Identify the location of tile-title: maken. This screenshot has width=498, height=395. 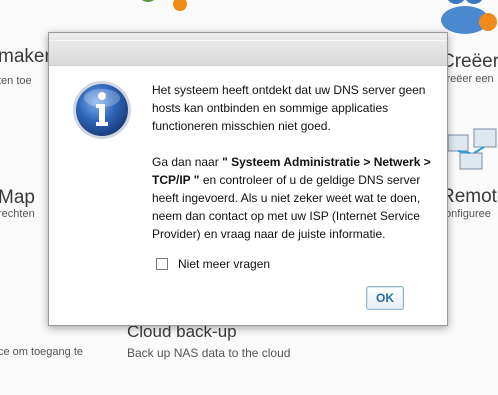
(27, 57).